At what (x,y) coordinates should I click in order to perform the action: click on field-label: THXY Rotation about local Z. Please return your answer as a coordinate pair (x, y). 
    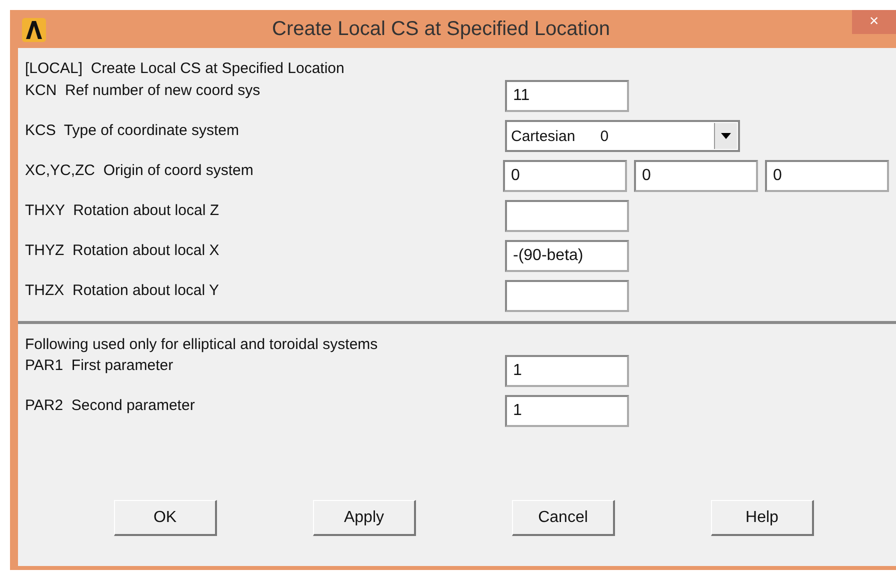
    Looking at the image, I should click on (122, 211).